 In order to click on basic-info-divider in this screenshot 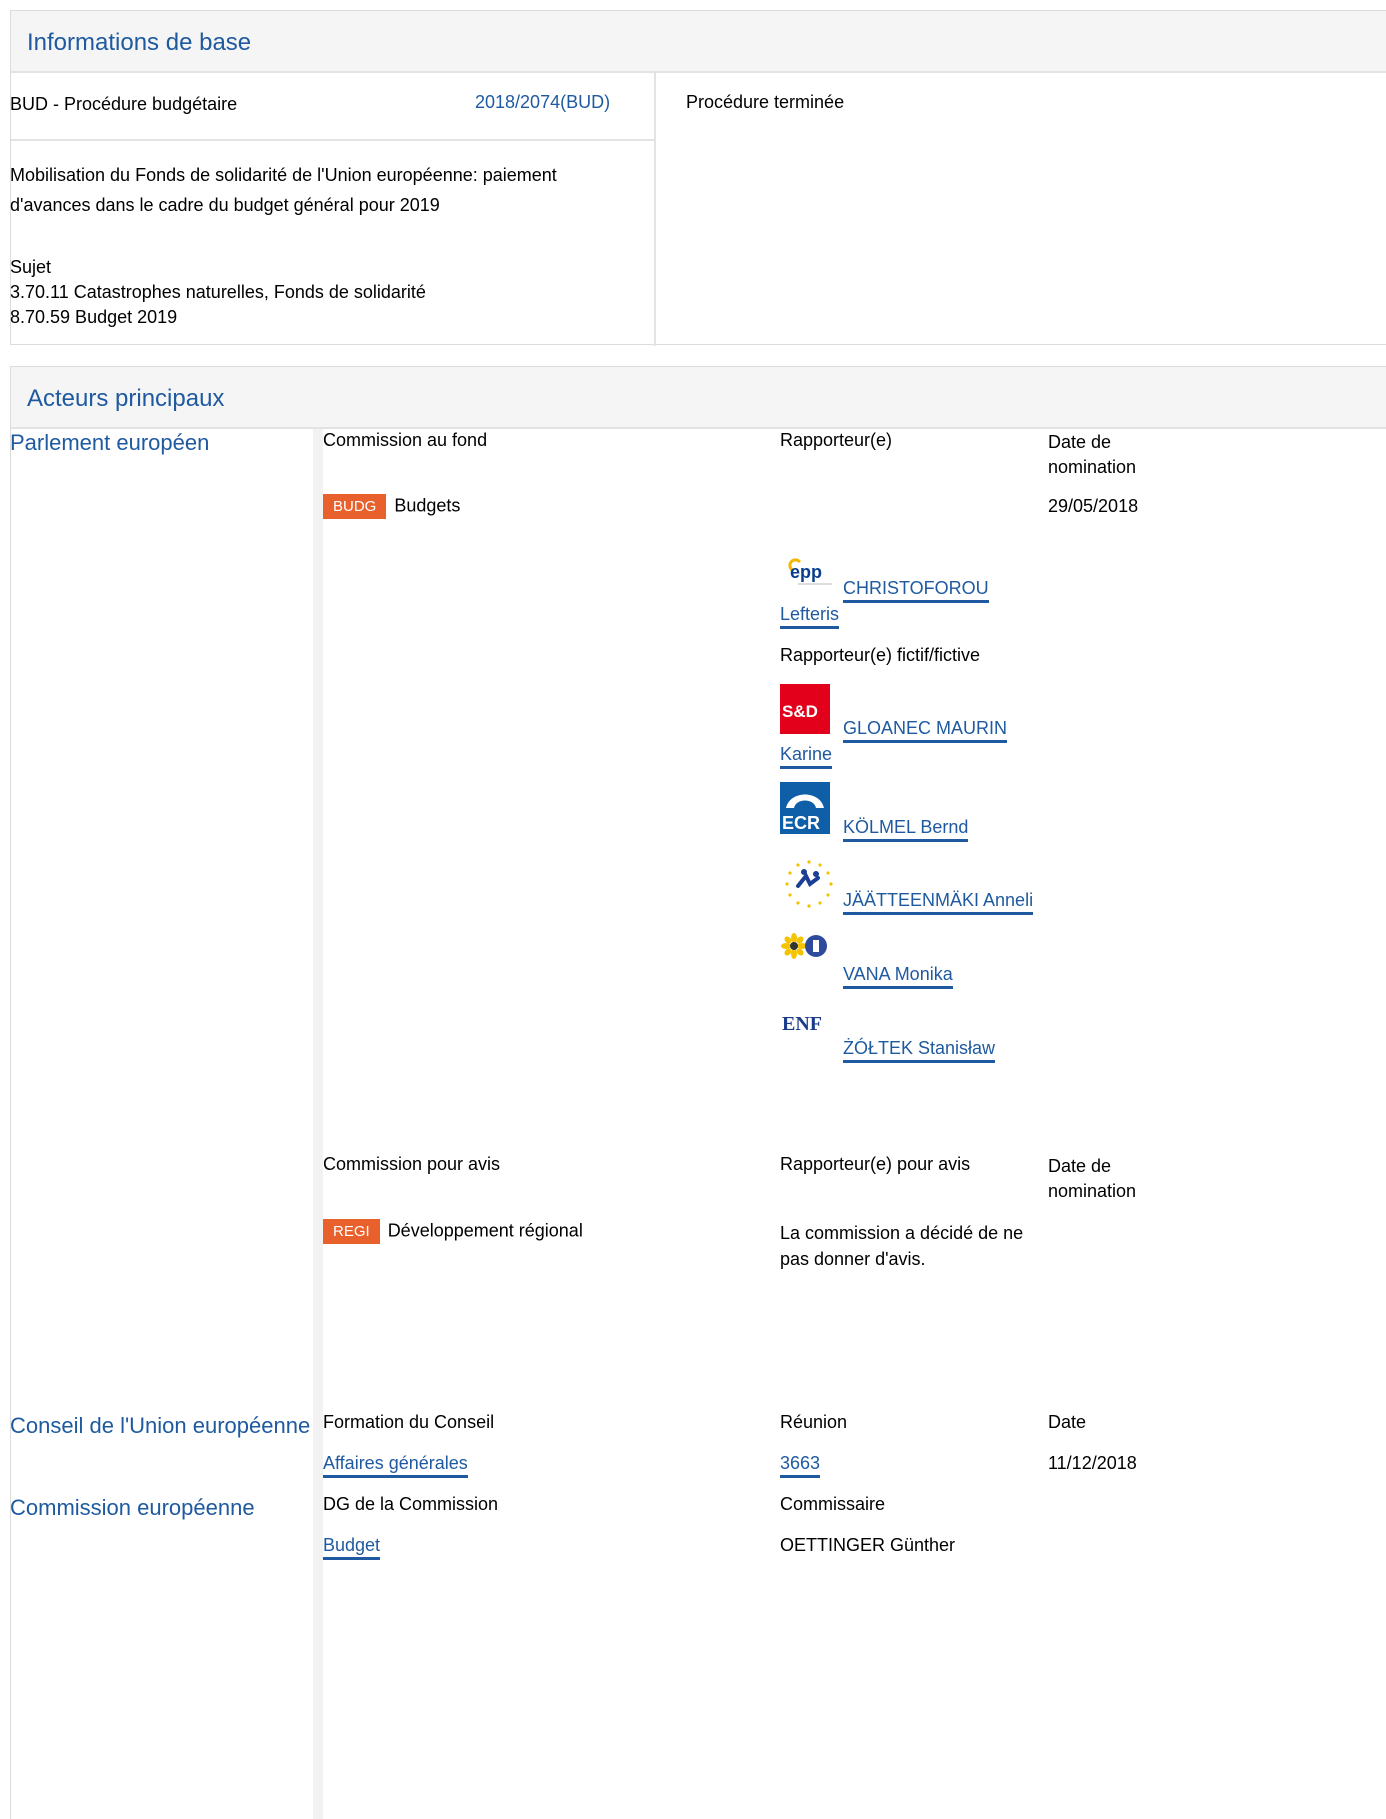, I will do `click(655, 209)`.